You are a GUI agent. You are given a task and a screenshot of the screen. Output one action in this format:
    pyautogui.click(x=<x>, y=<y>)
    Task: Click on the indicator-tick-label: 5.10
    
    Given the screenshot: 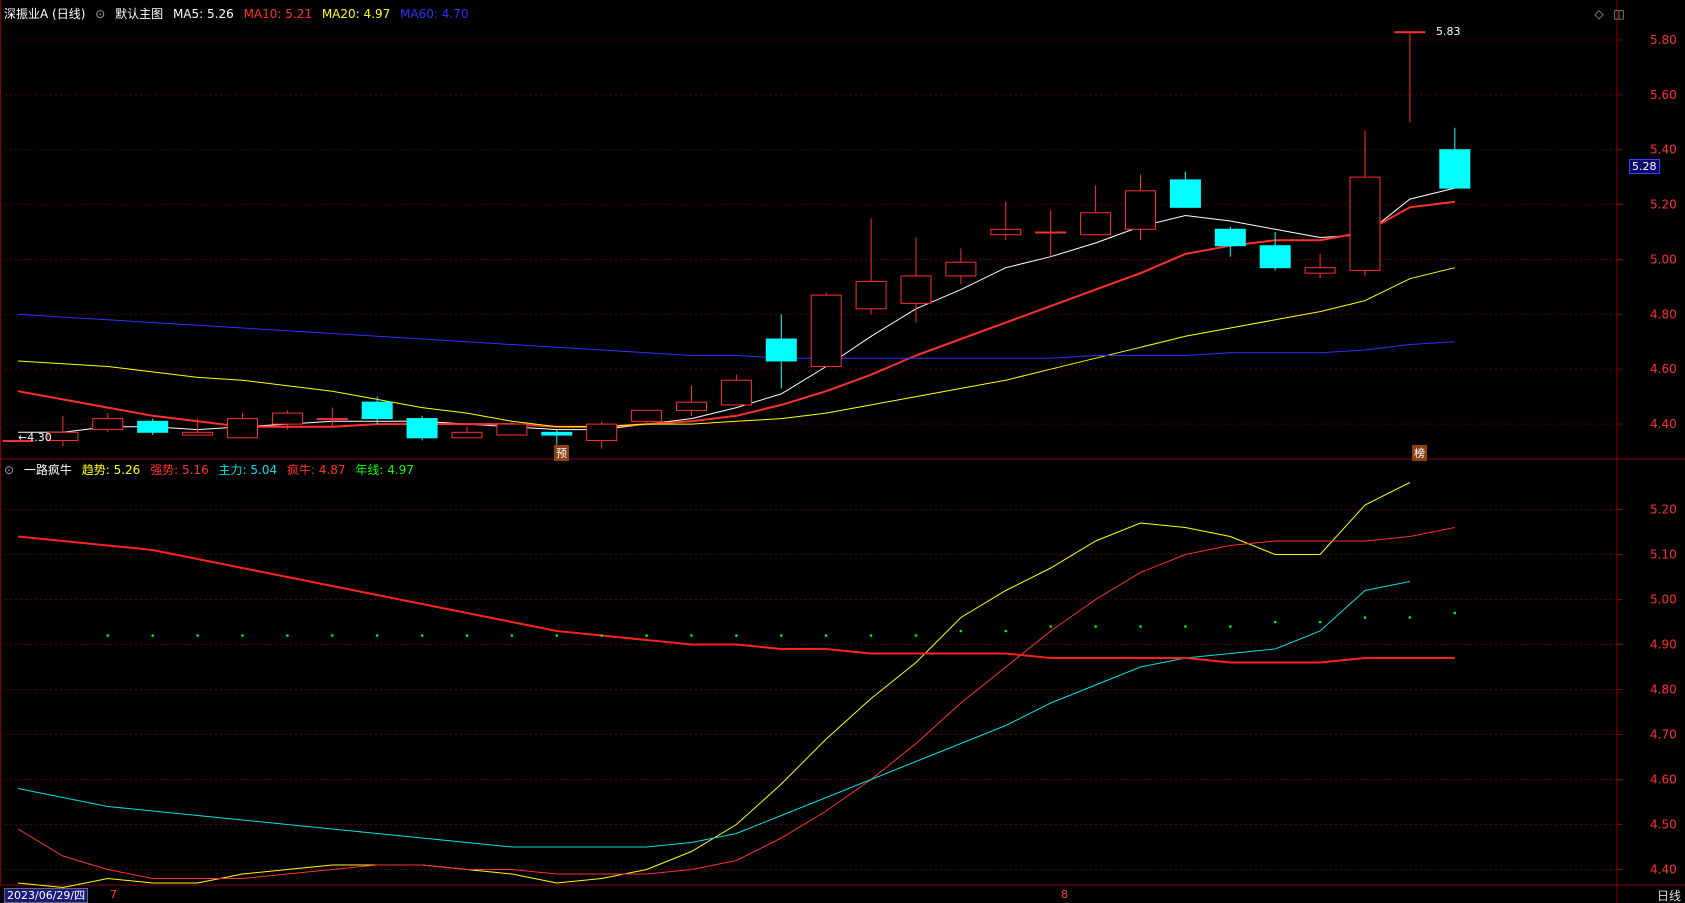 What is the action you would take?
    pyautogui.click(x=1663, y=555)
    